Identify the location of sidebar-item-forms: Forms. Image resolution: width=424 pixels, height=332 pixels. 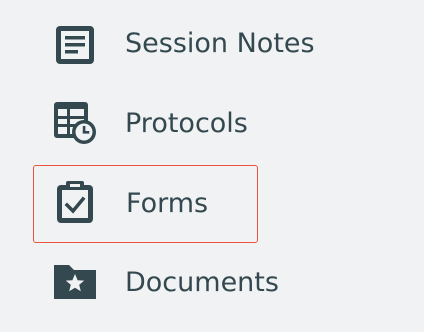
(145, 204).